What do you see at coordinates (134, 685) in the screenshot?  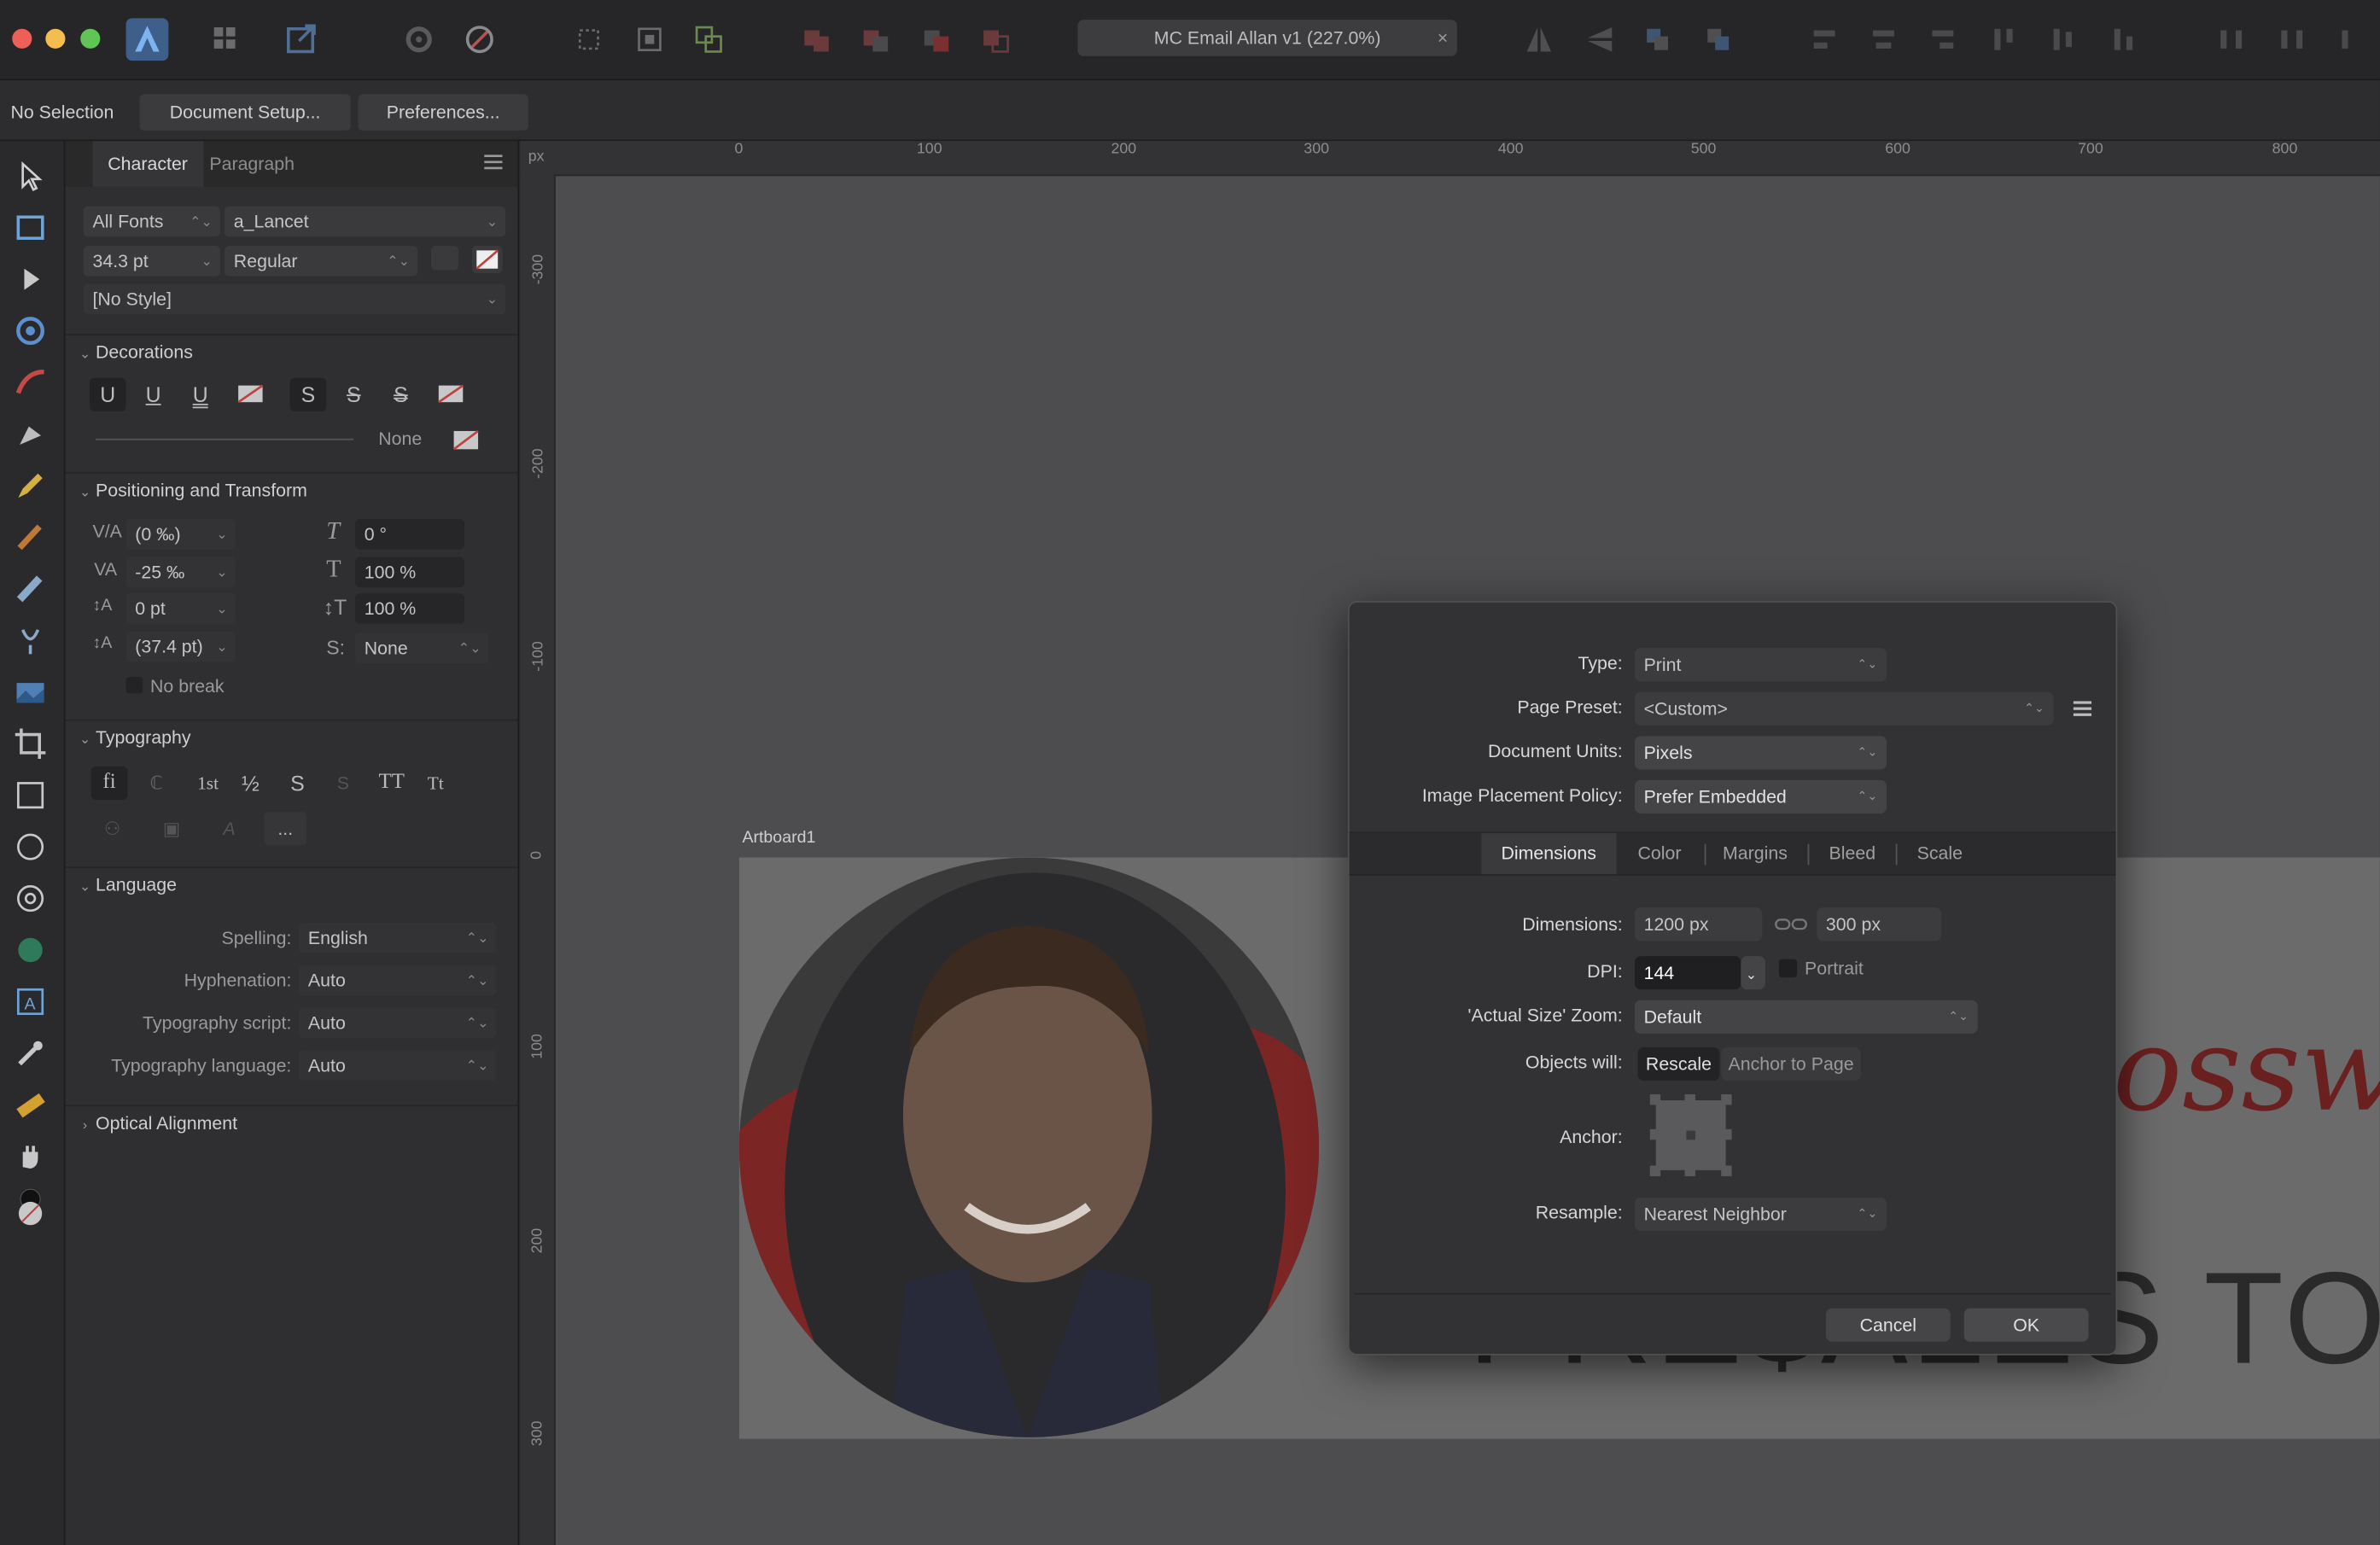 I see `no-break-checkbox` at bounding box center [134, 685].